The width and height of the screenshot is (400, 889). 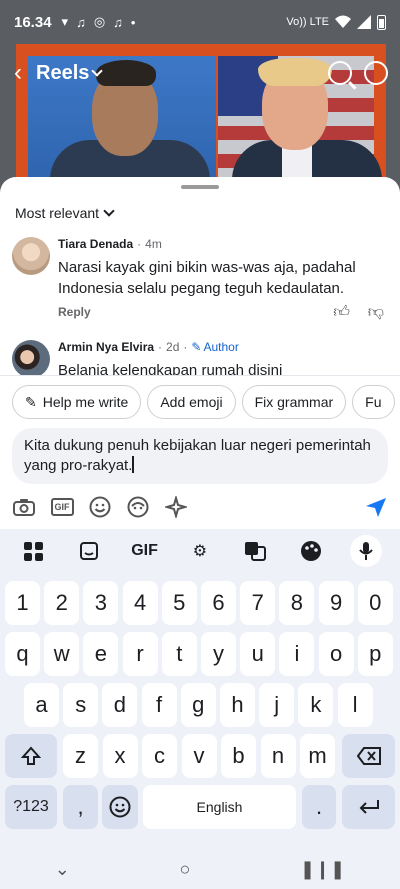 What do you see at coordinates (145, 551) in the screenshot?
I see `gif-key-icon: GIF` at bounding box center [145, 551].